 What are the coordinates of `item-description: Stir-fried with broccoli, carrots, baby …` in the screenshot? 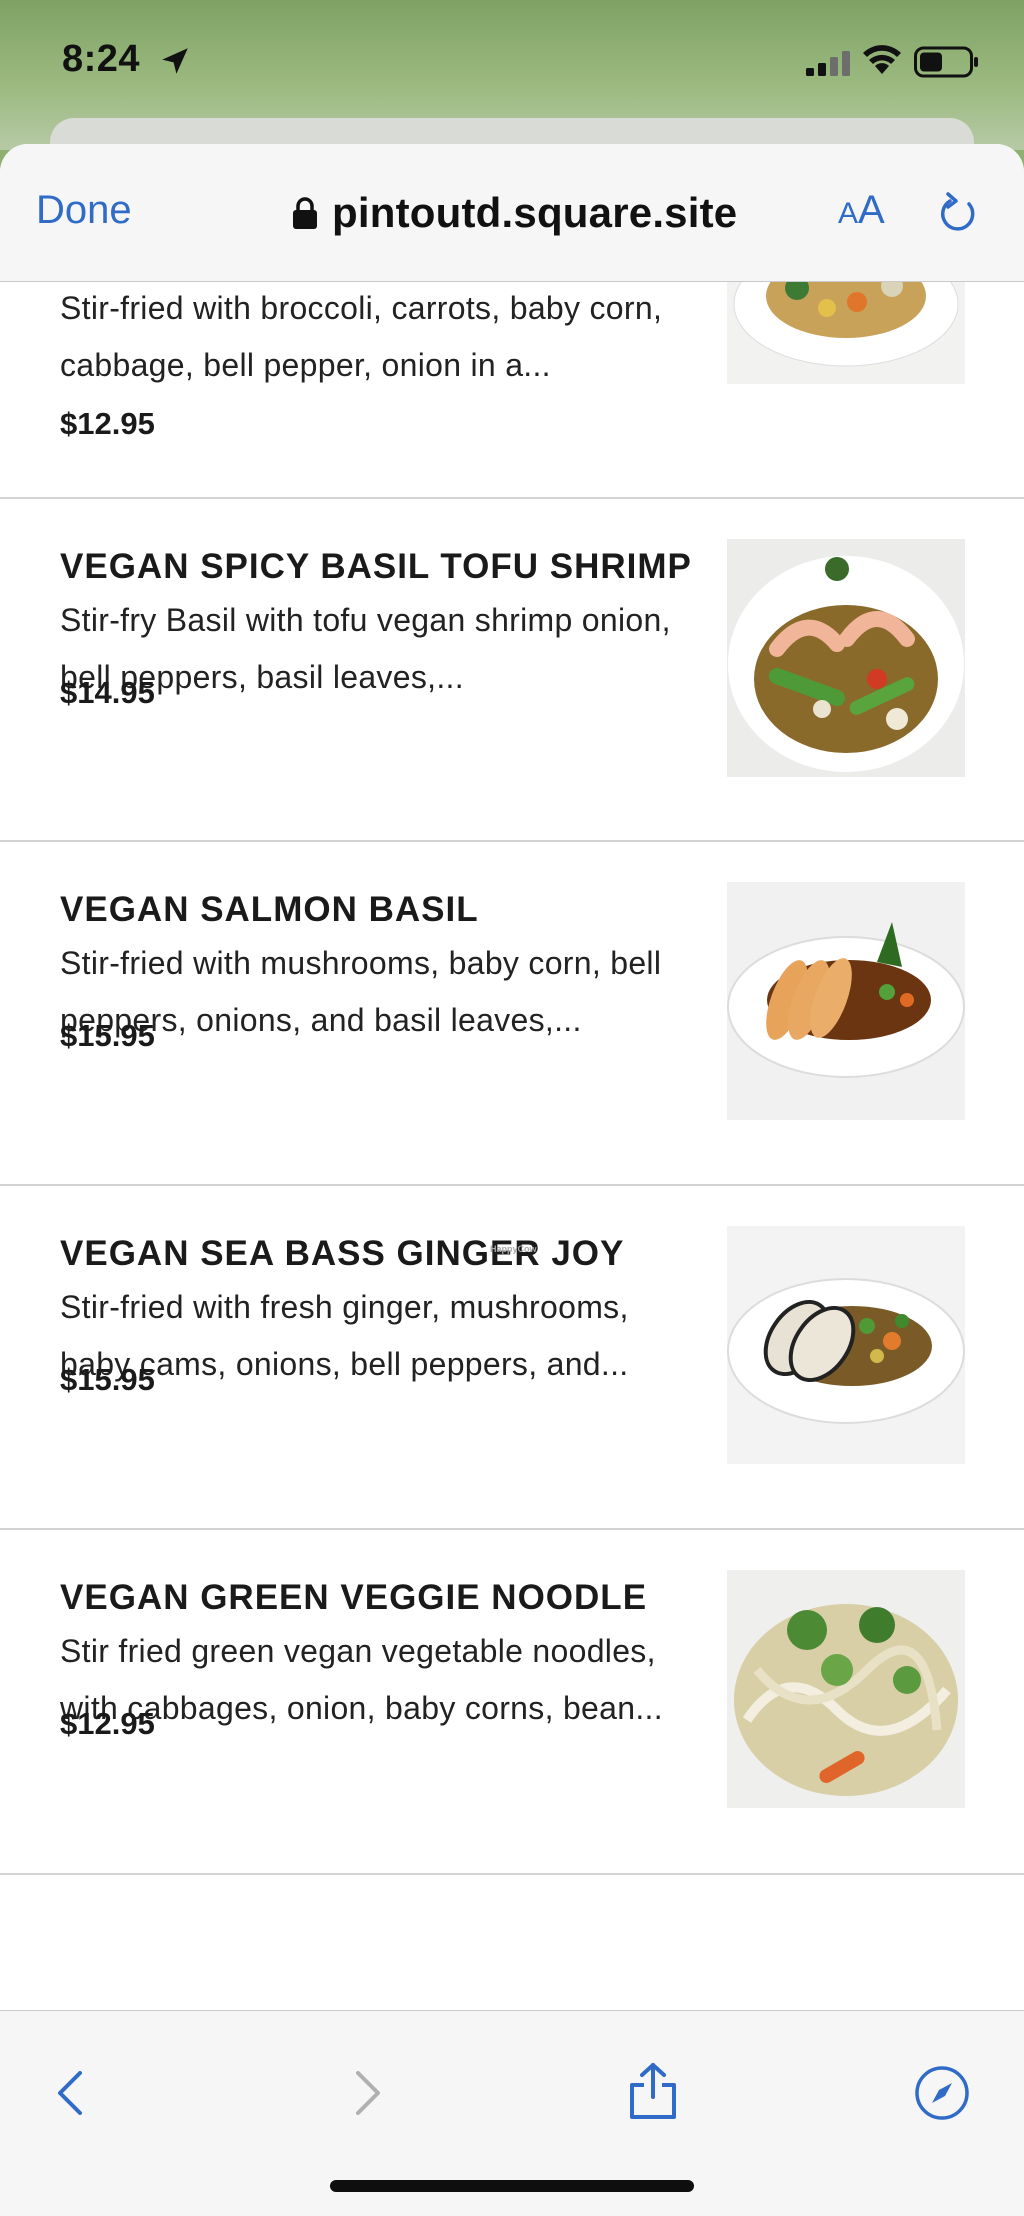 It's located at (361, 336).